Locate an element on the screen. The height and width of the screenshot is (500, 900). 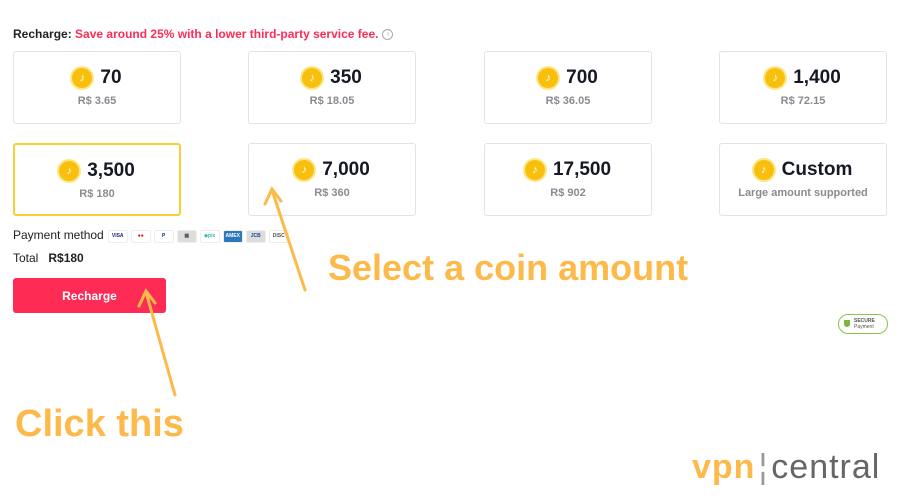
vpncentral-logo: vpn¦central is located at coordinates (786, 467).